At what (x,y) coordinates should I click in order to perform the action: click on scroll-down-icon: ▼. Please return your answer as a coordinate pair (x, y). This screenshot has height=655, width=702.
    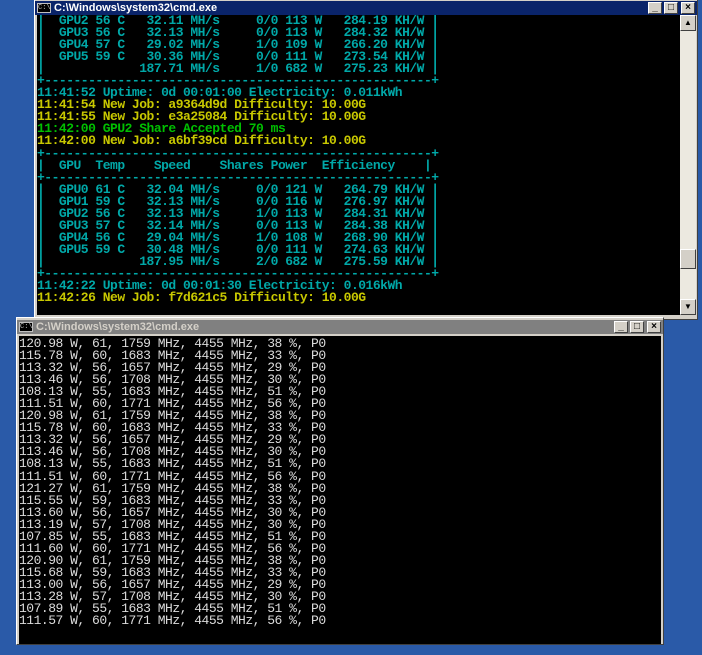
    Looking at the image, I should click on (688, 307).